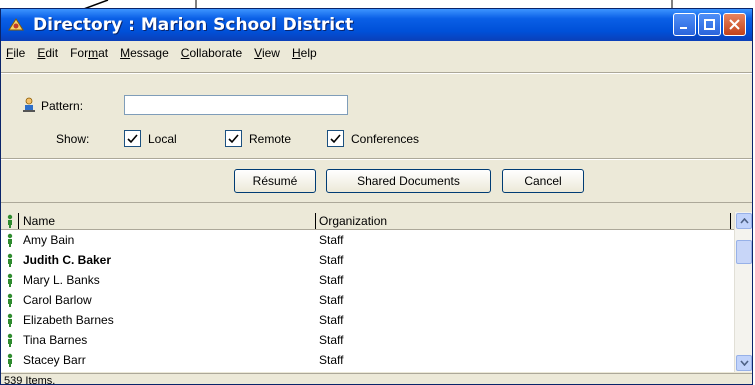  I want to click on person-name: Stacey Barr, so click(54, 360).